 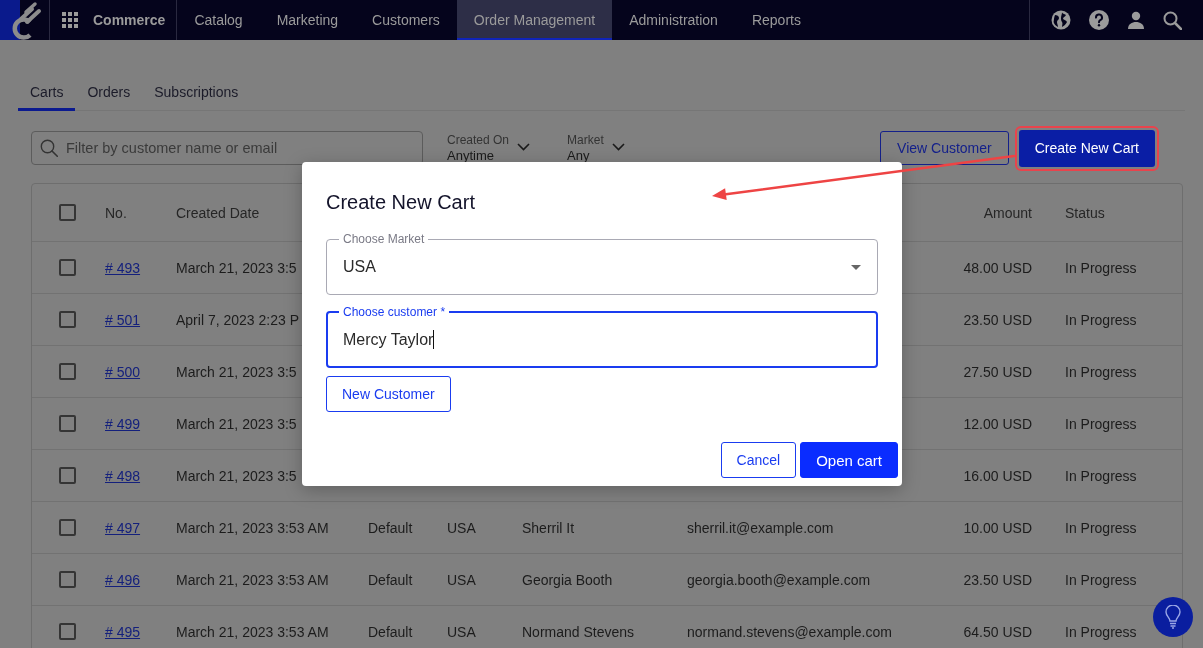 I want to click on table-cell: Sherril It, so click(x=548, y=527).